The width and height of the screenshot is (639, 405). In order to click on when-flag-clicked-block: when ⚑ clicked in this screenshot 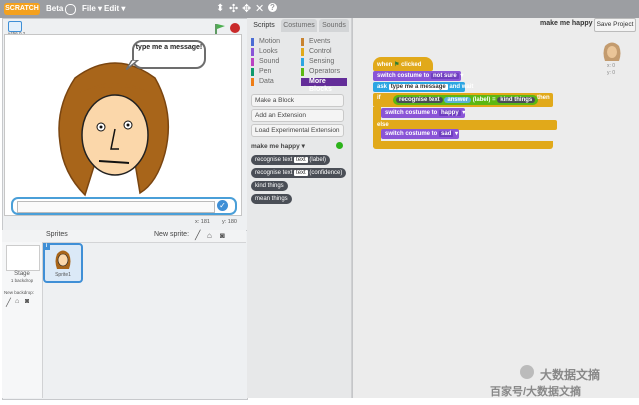, I will do `click(403, 64)`.